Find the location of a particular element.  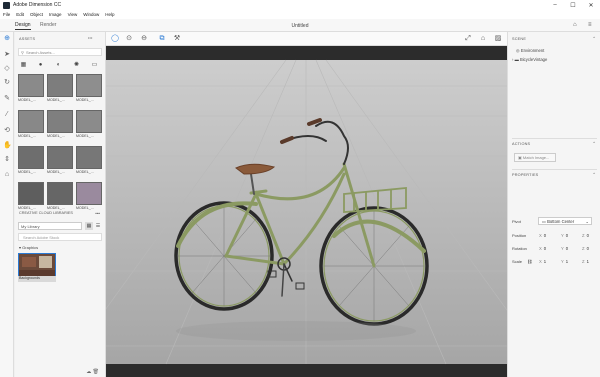

comments-icon: ≡ is located at coordinates (591, 25).